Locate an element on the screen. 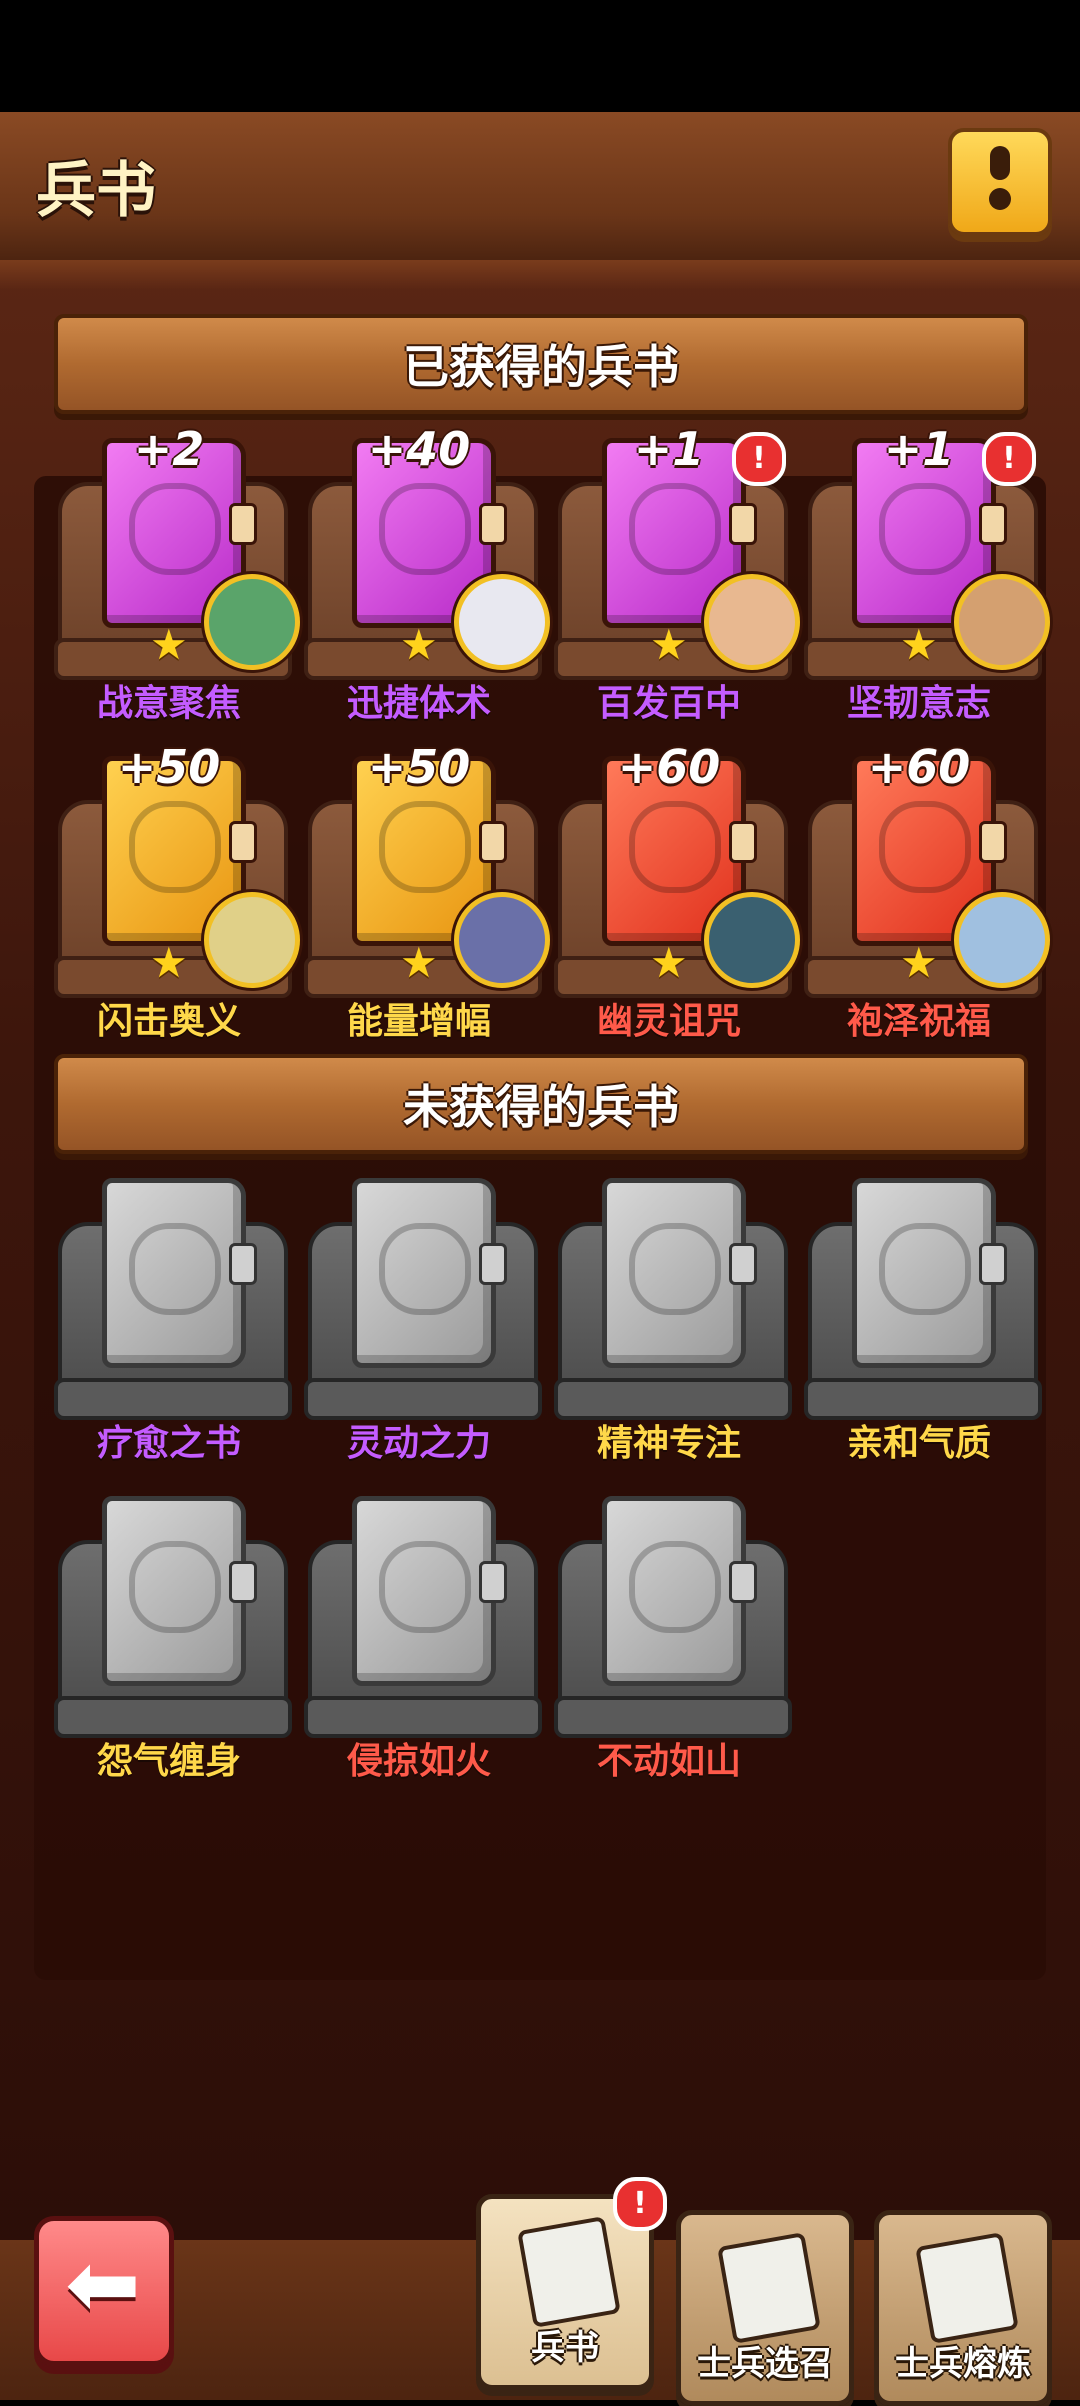 The image size is (1080, 2406). tab-label: 兵书 is located at coordinates (565, 2348).